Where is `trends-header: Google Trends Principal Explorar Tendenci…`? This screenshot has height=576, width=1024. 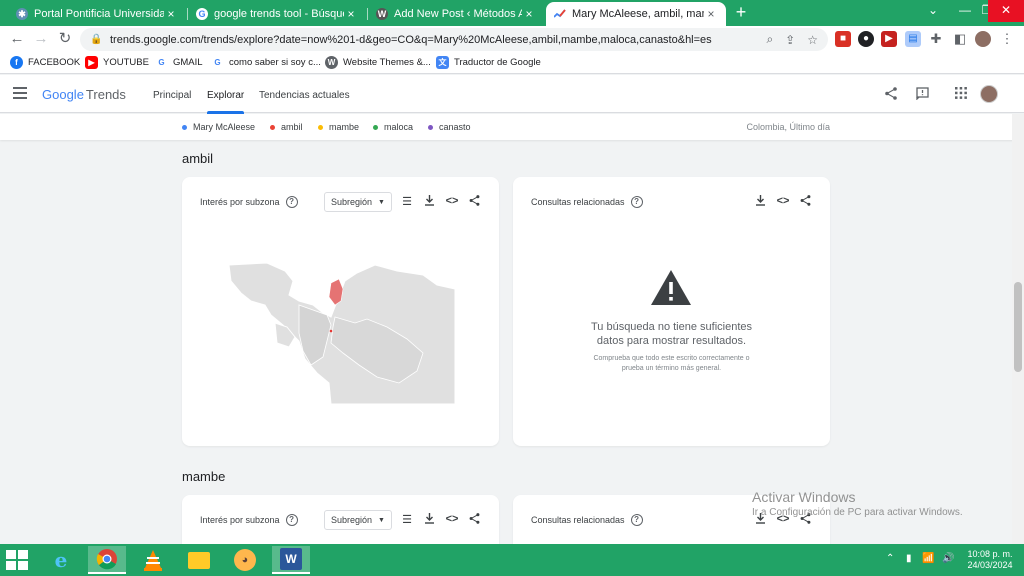
trends-header: Google Trends Principal Explorar Tendenci… is located at coordinates (512, 94).